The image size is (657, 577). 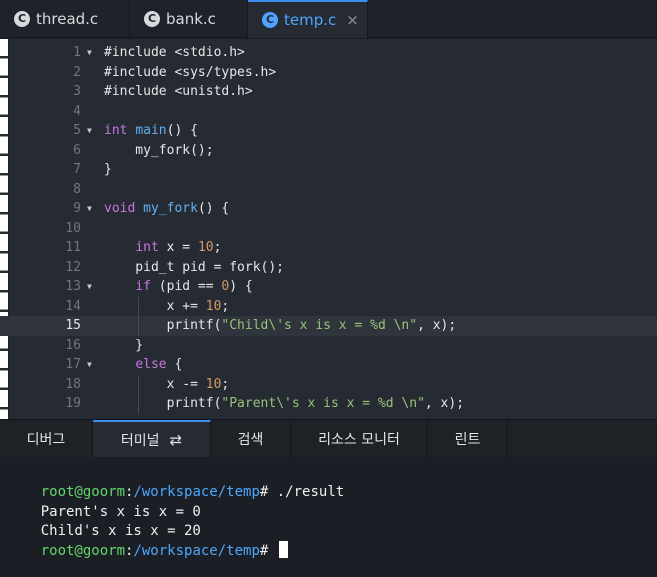 I want to click on code-line: 4, so click(x=328, y=112).